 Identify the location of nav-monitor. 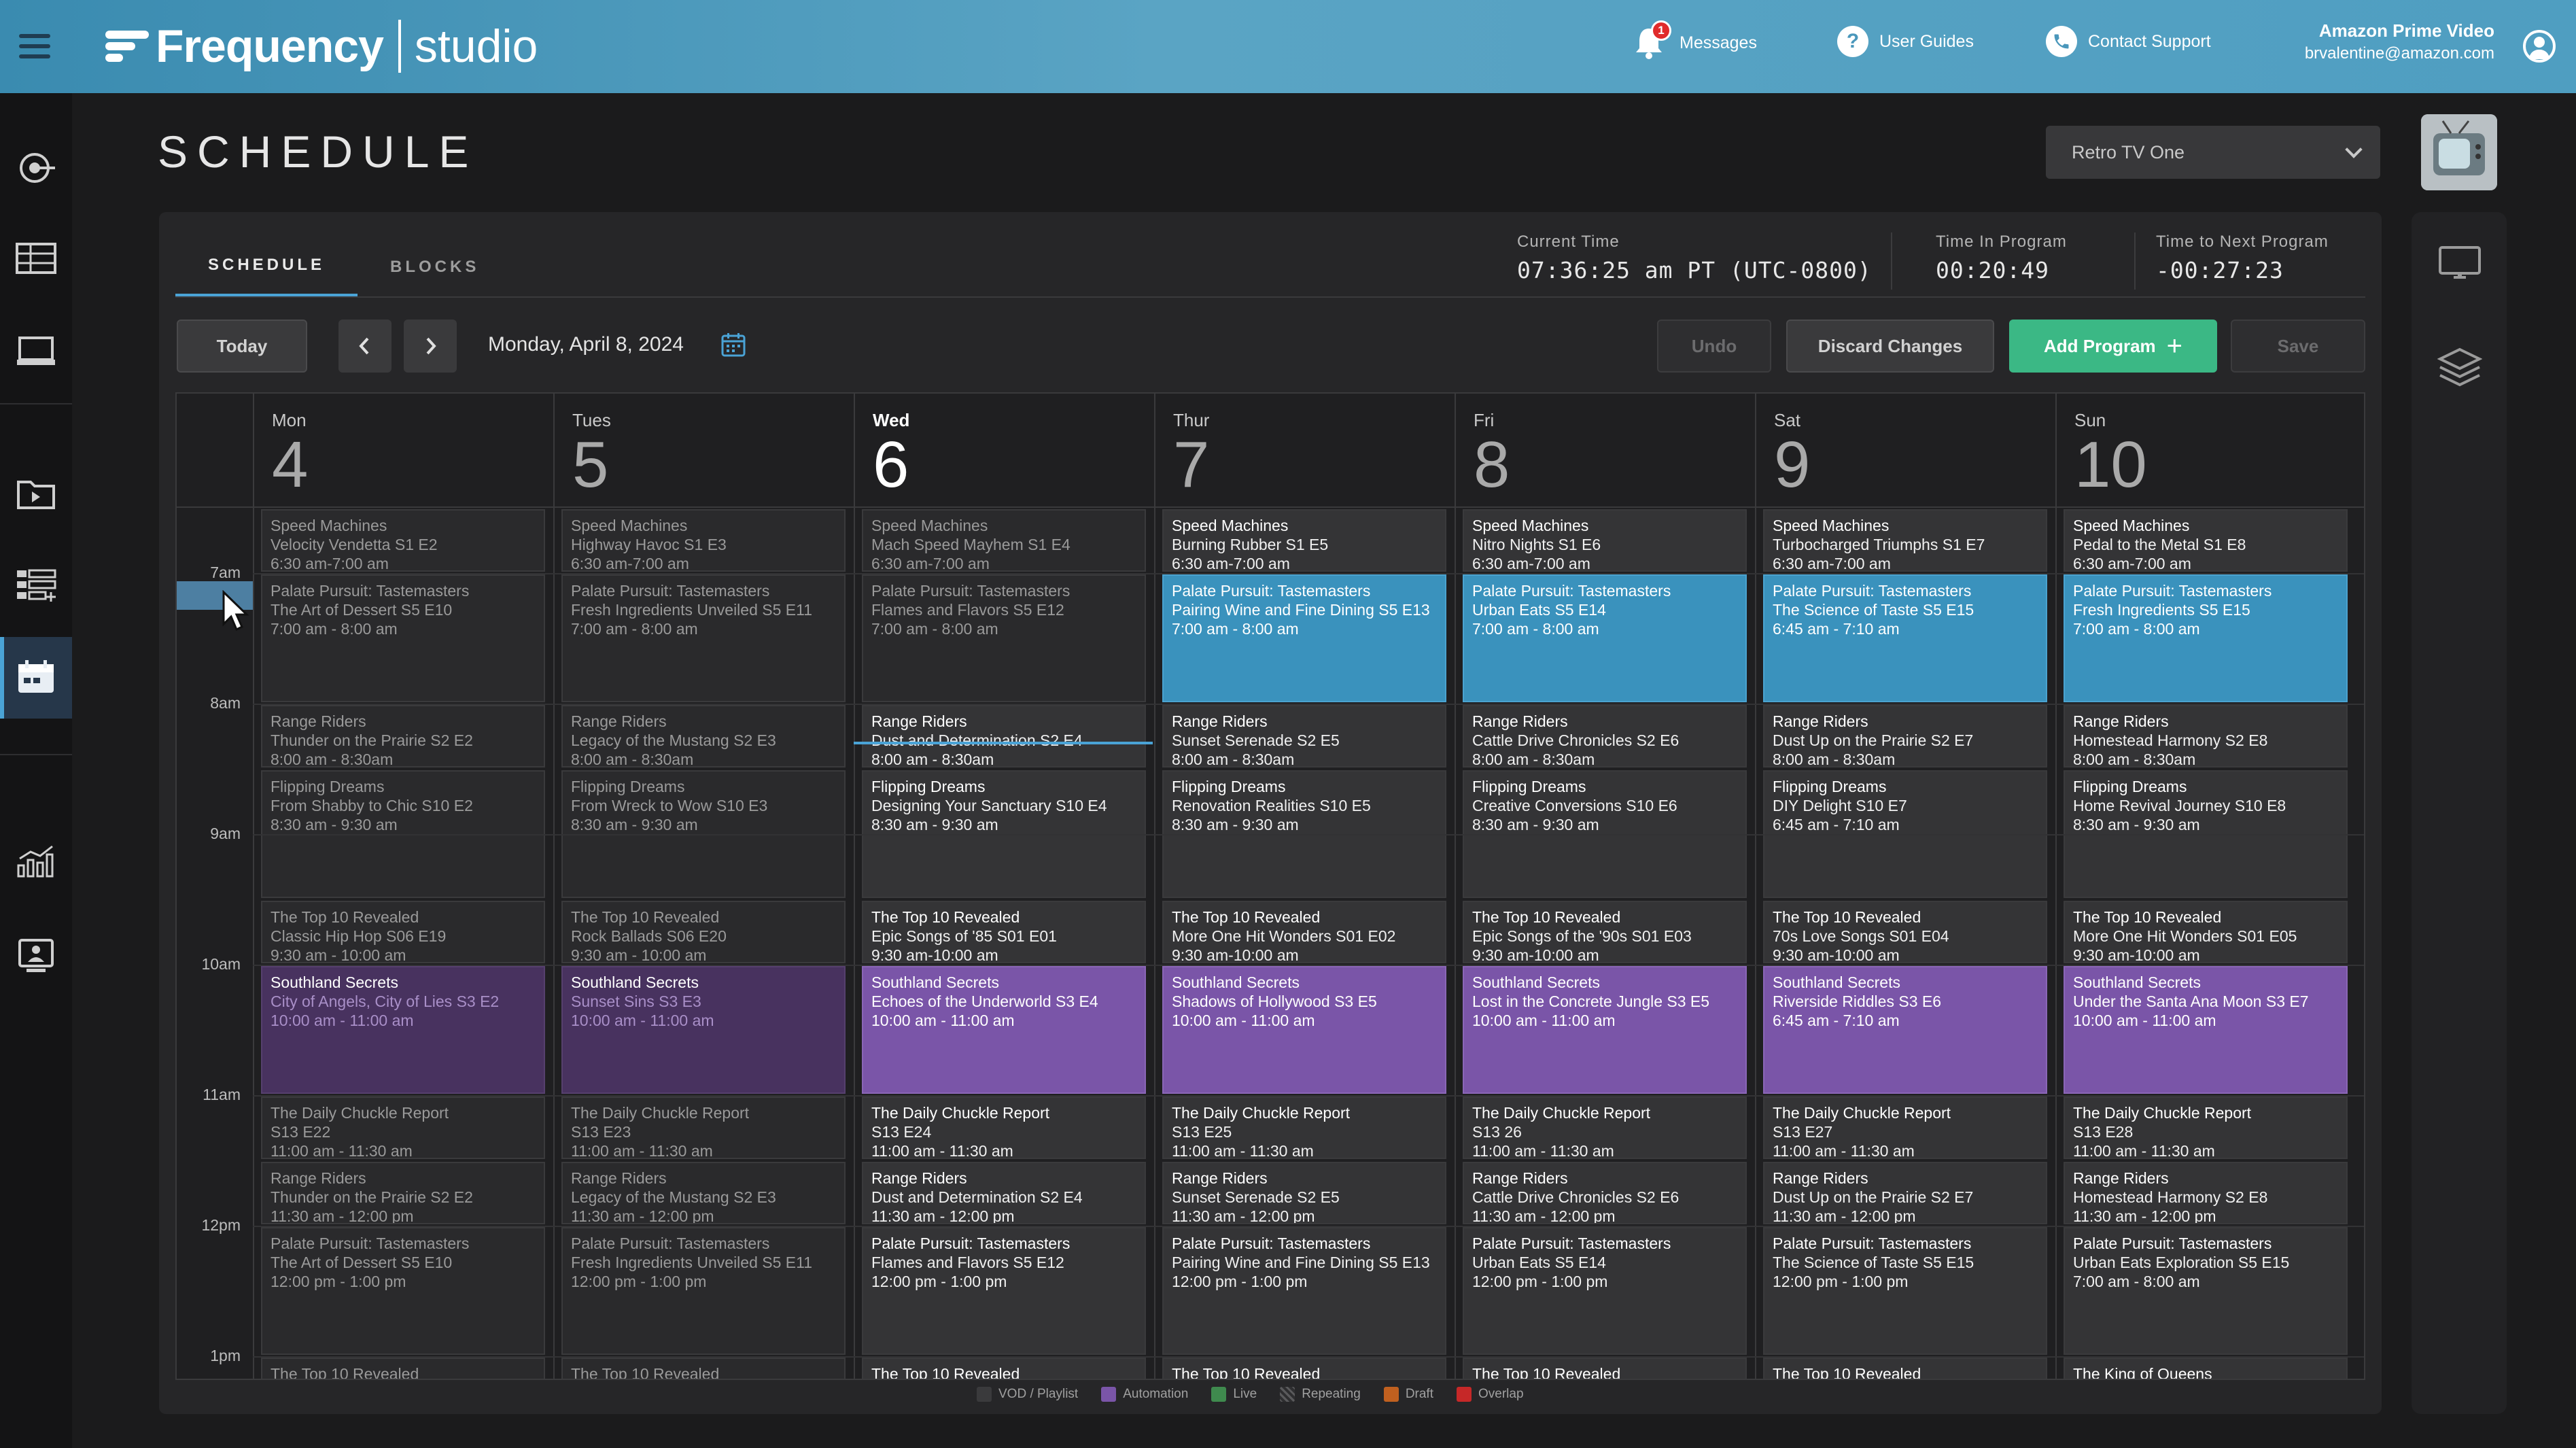
(36, 957).